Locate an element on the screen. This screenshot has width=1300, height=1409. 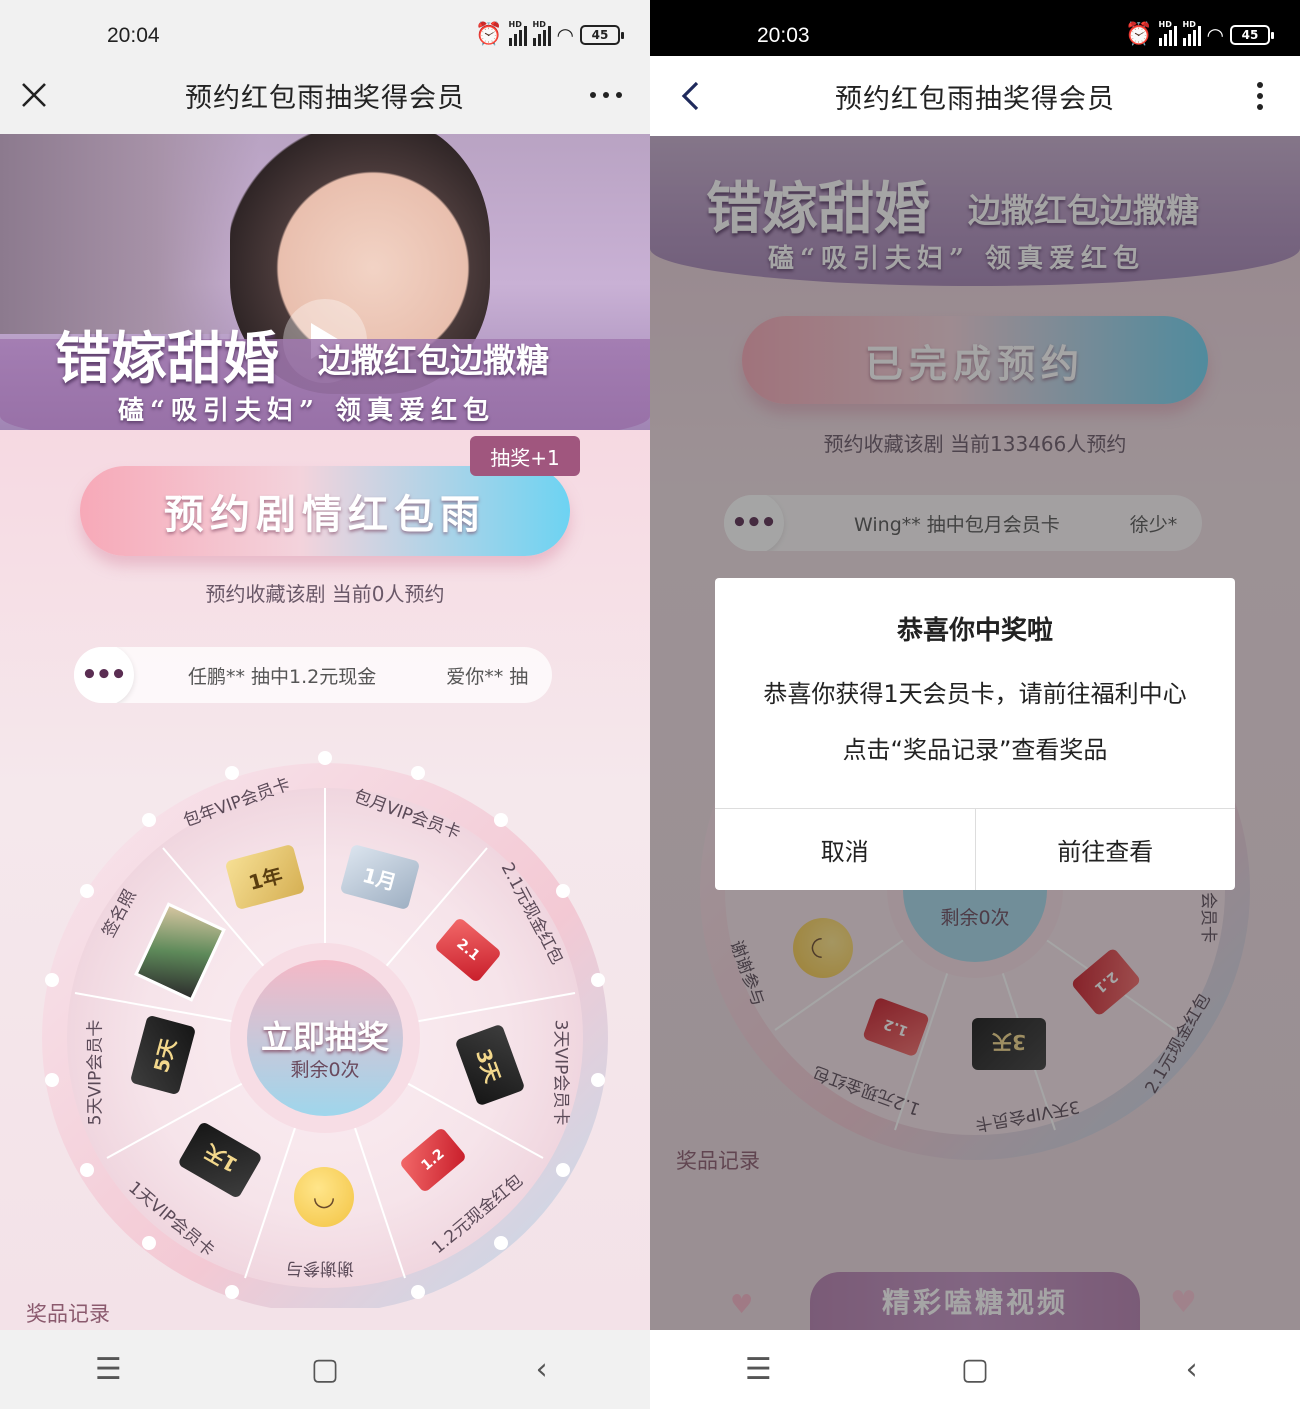
close-icon is located at coordinates (34, 95).